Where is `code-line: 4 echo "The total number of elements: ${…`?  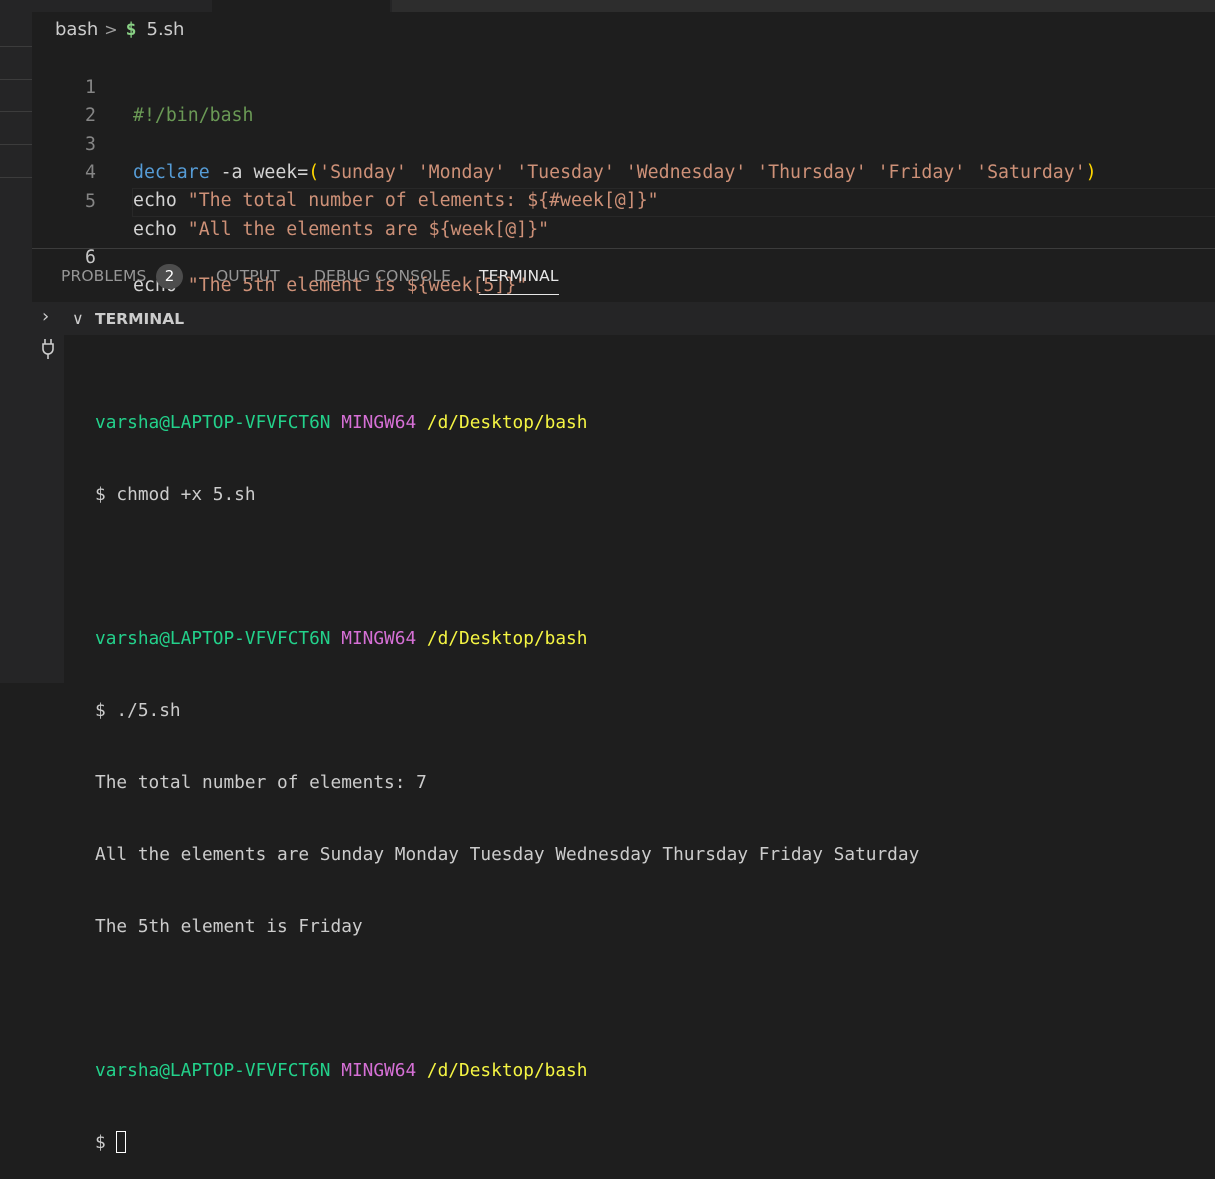 code-line: 4 echo "The total number of elements: ${… is located at coordinates (623, 171).